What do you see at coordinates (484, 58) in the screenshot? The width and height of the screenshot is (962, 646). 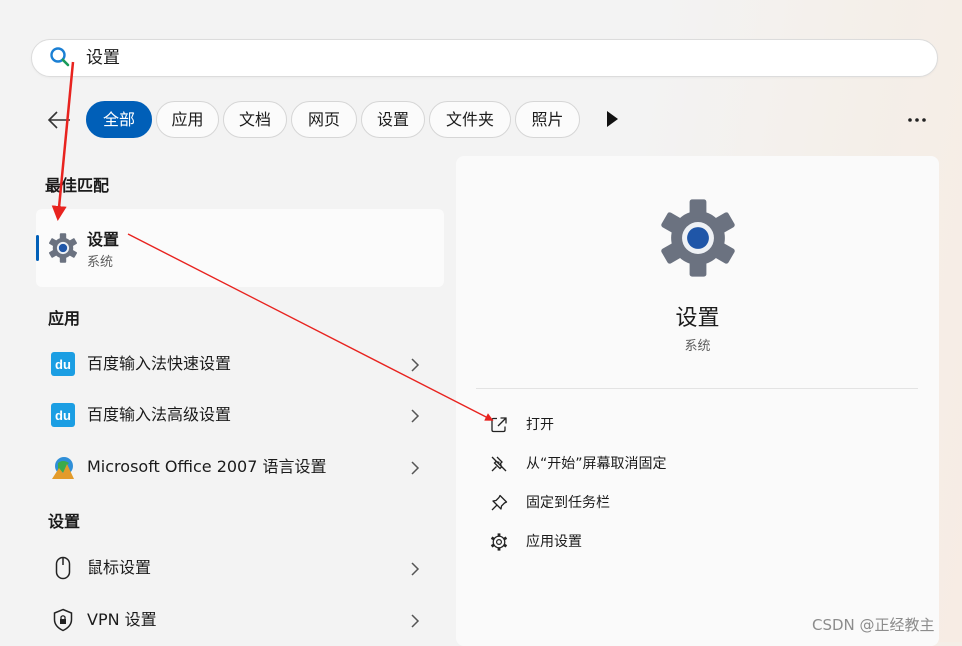 I see `search-box` at bounding box center [484, 58].